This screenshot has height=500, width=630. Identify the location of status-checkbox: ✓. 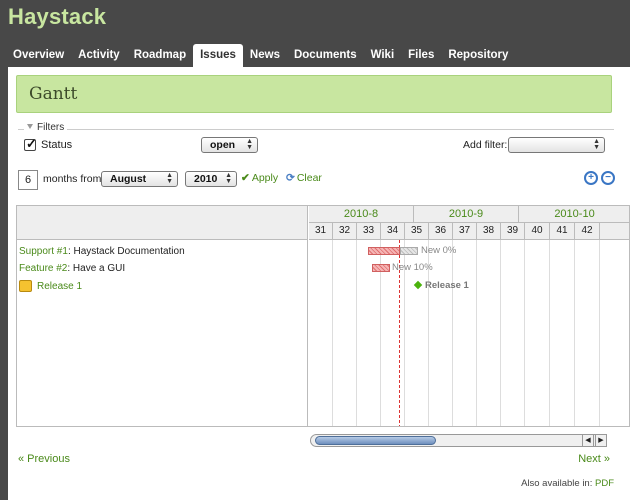
(30, 143).